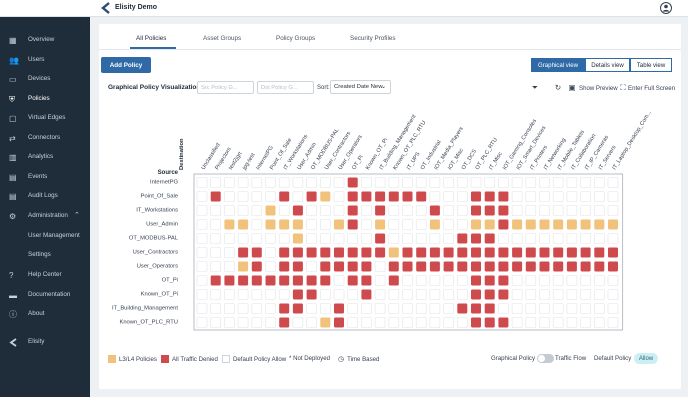 The image size is (688, 397). What do you see at coordinates (45, 60) in the screenshot?
I see `sidebar-item-users: 👥 Users` at bounding box center [45, 60].